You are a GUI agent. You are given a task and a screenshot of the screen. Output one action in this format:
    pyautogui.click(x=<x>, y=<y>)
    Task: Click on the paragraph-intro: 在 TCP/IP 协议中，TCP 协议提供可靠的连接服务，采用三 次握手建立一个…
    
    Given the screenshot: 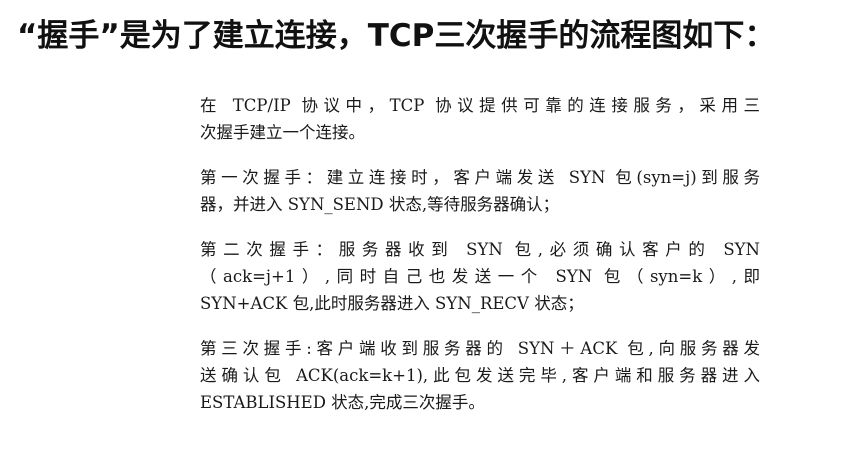 What is the action you would take?
    pyautogui.click(x=480, y=119)
    